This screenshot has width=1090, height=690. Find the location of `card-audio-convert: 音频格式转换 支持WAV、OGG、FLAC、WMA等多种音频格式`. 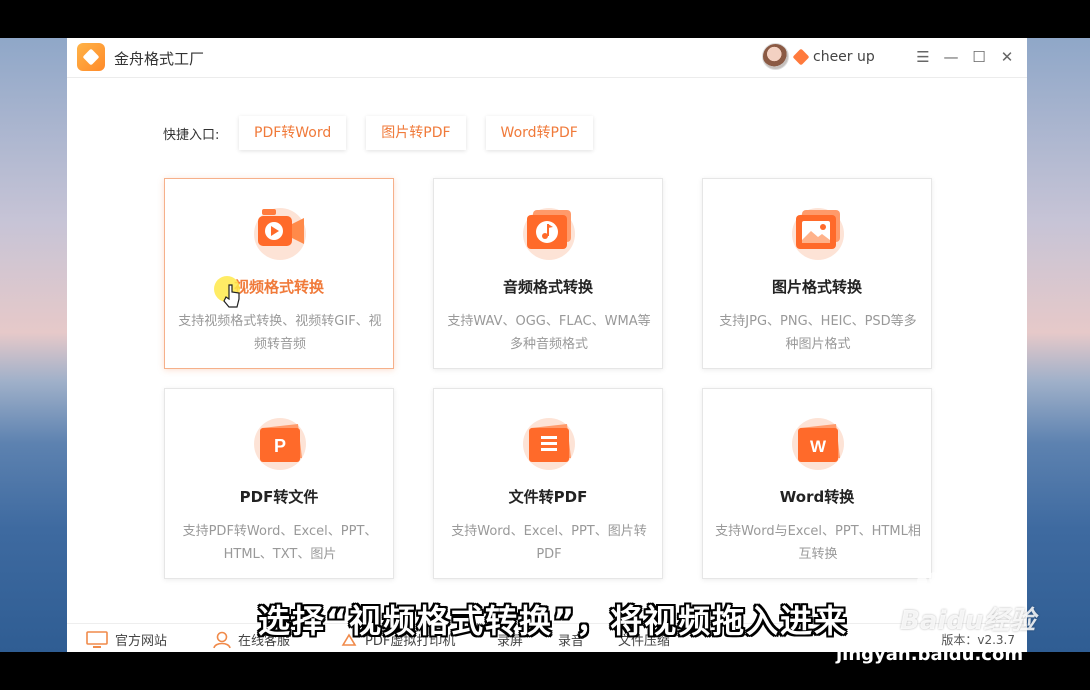

card-audio-convert: 音频格式转换 支持WAV、OGG、FLAC、WMA等多种音频格式 is located at coordinates (548, 273).